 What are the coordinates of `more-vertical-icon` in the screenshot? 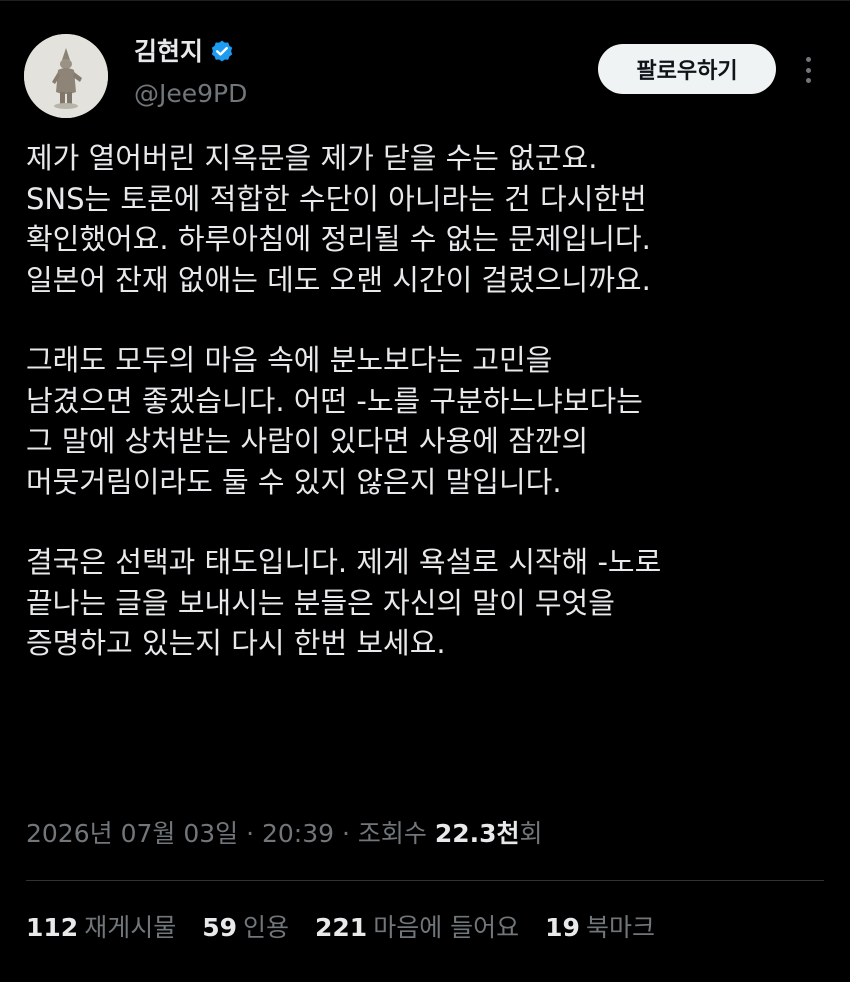 It's located at (808, 70).